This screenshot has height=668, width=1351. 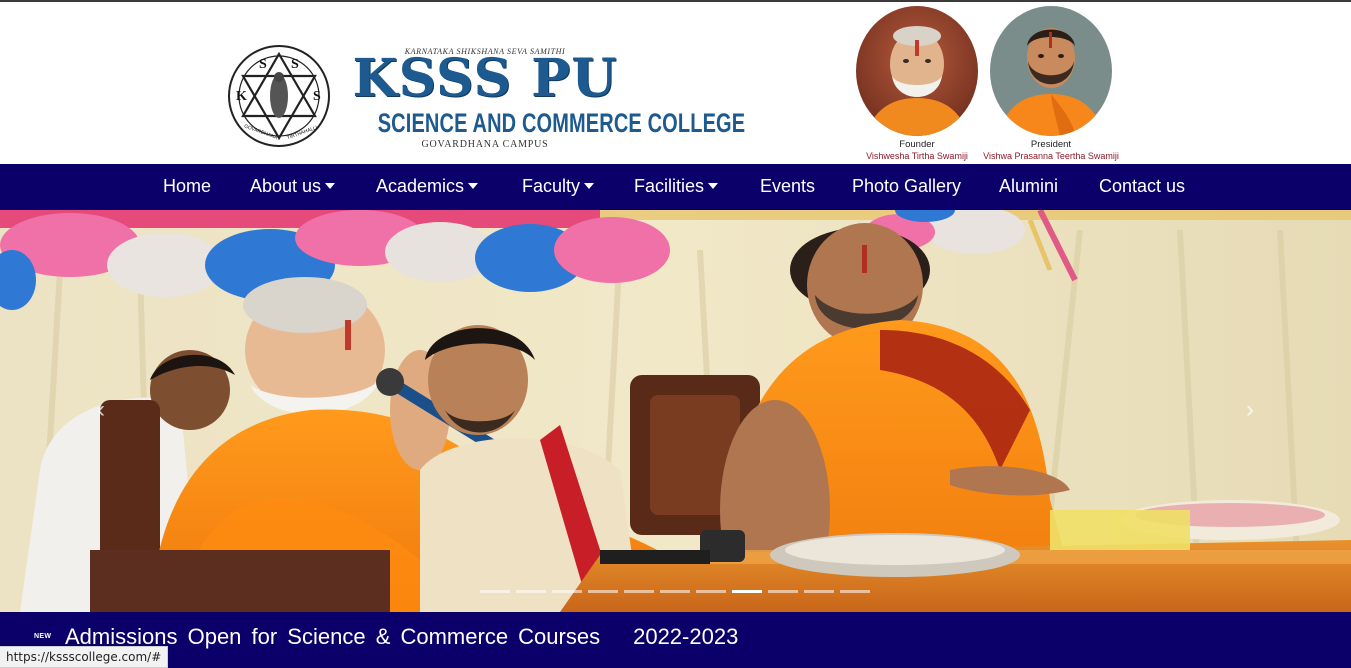 I want to click on nav-events: Events, so click(x=787, y=187).